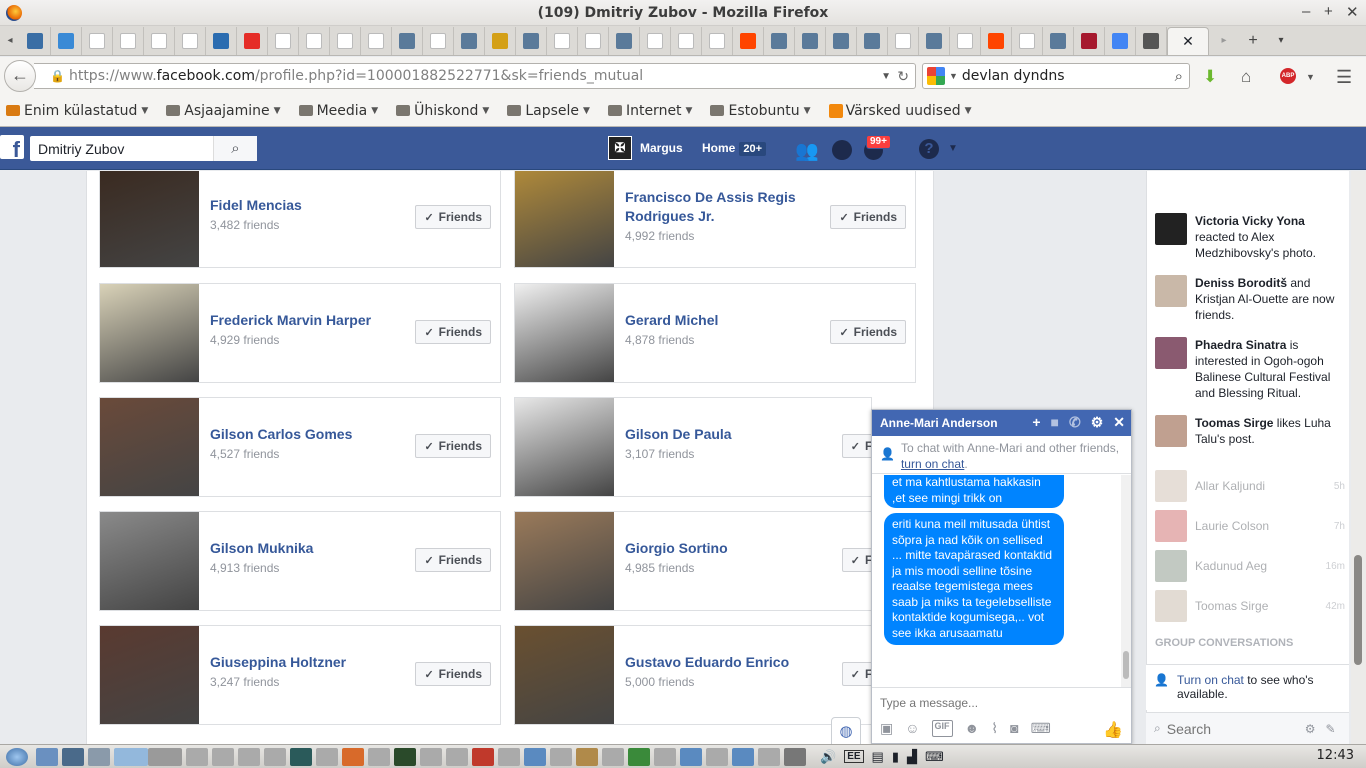  I want to click on home-icon: ⌂, so click(1246, 77).